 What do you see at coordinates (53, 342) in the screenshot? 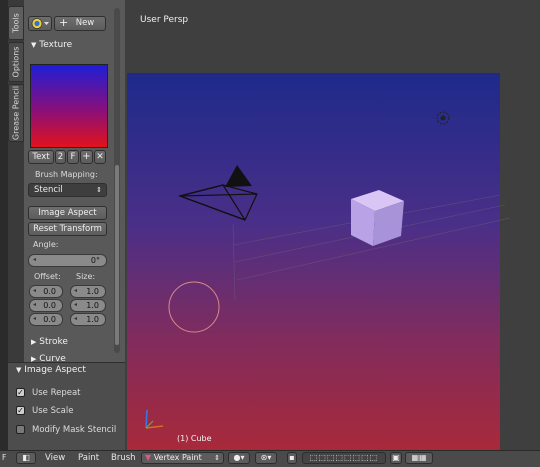
I see `stroke-section-label: Stroke` at bounding box center [53, 342].